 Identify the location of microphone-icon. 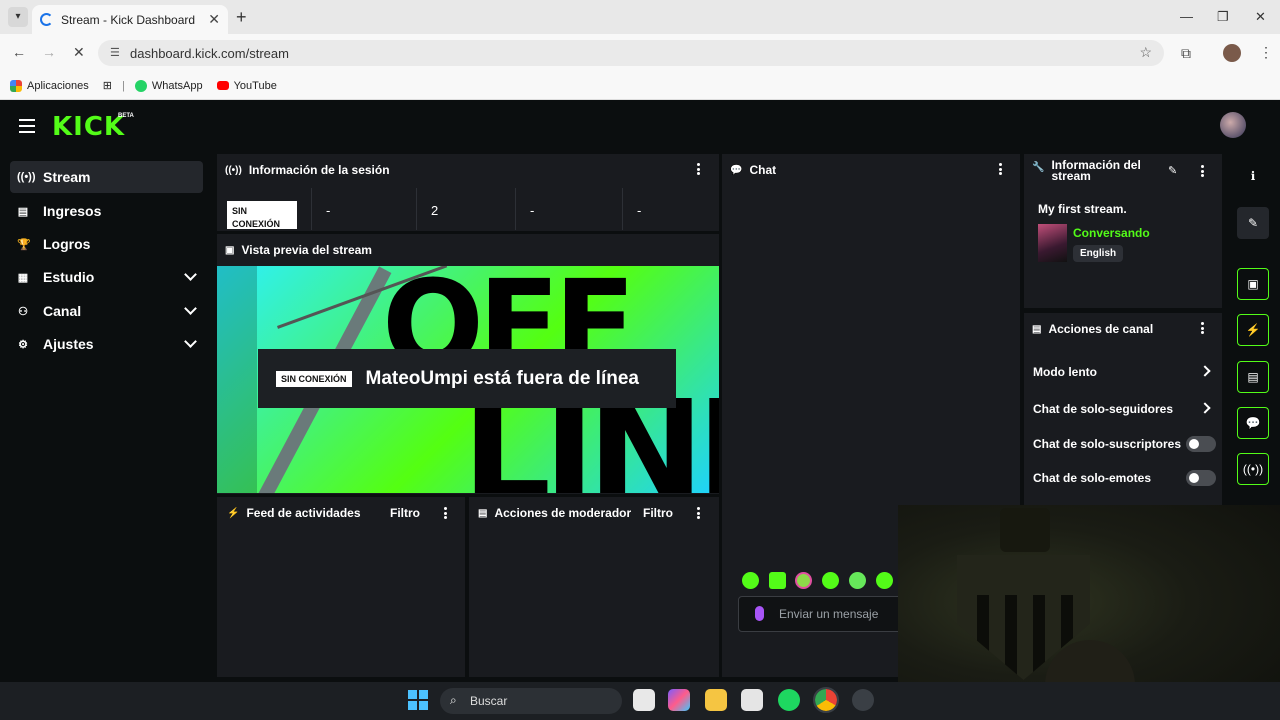
(759, 613).